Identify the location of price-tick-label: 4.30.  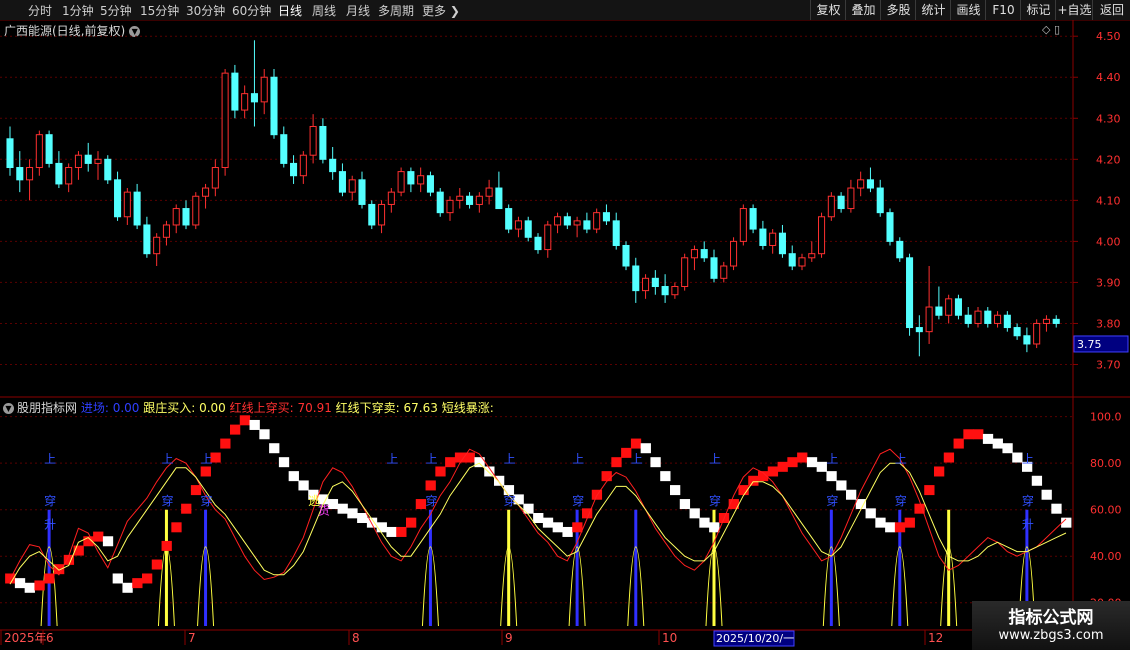
(1108, 118).